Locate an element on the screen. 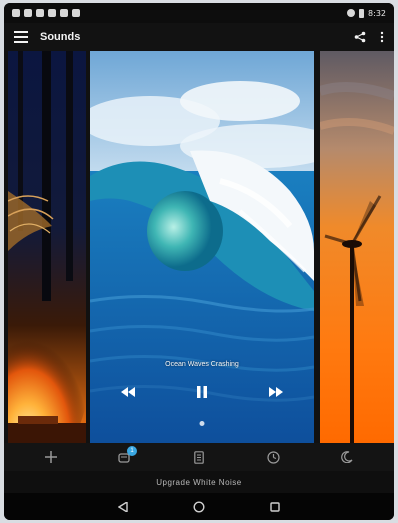 This screenshot has height=523, width=398. timer-tab is located at coordinates (199, 457).